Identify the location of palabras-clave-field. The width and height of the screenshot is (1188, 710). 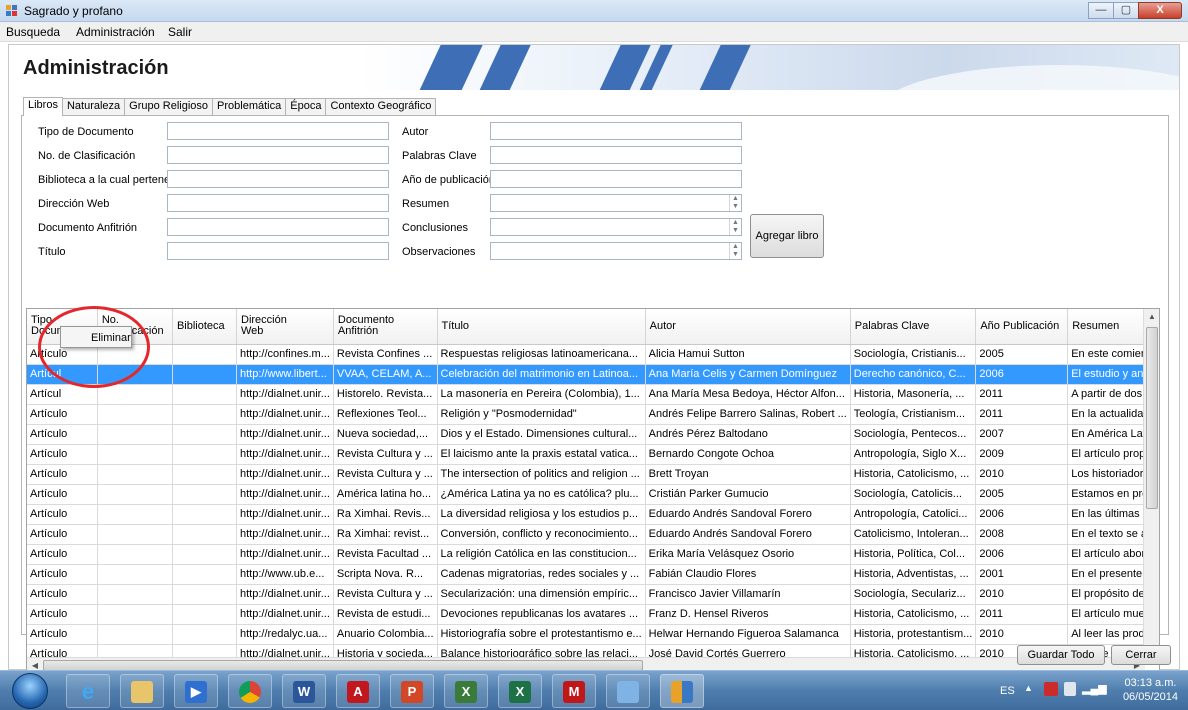
(616, 155).